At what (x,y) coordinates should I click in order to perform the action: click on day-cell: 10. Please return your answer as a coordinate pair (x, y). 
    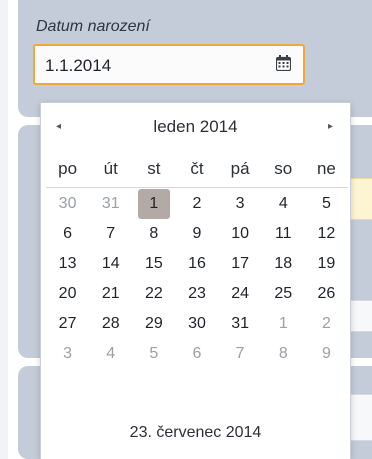
    Looking at the image, I should click on (240, 234).